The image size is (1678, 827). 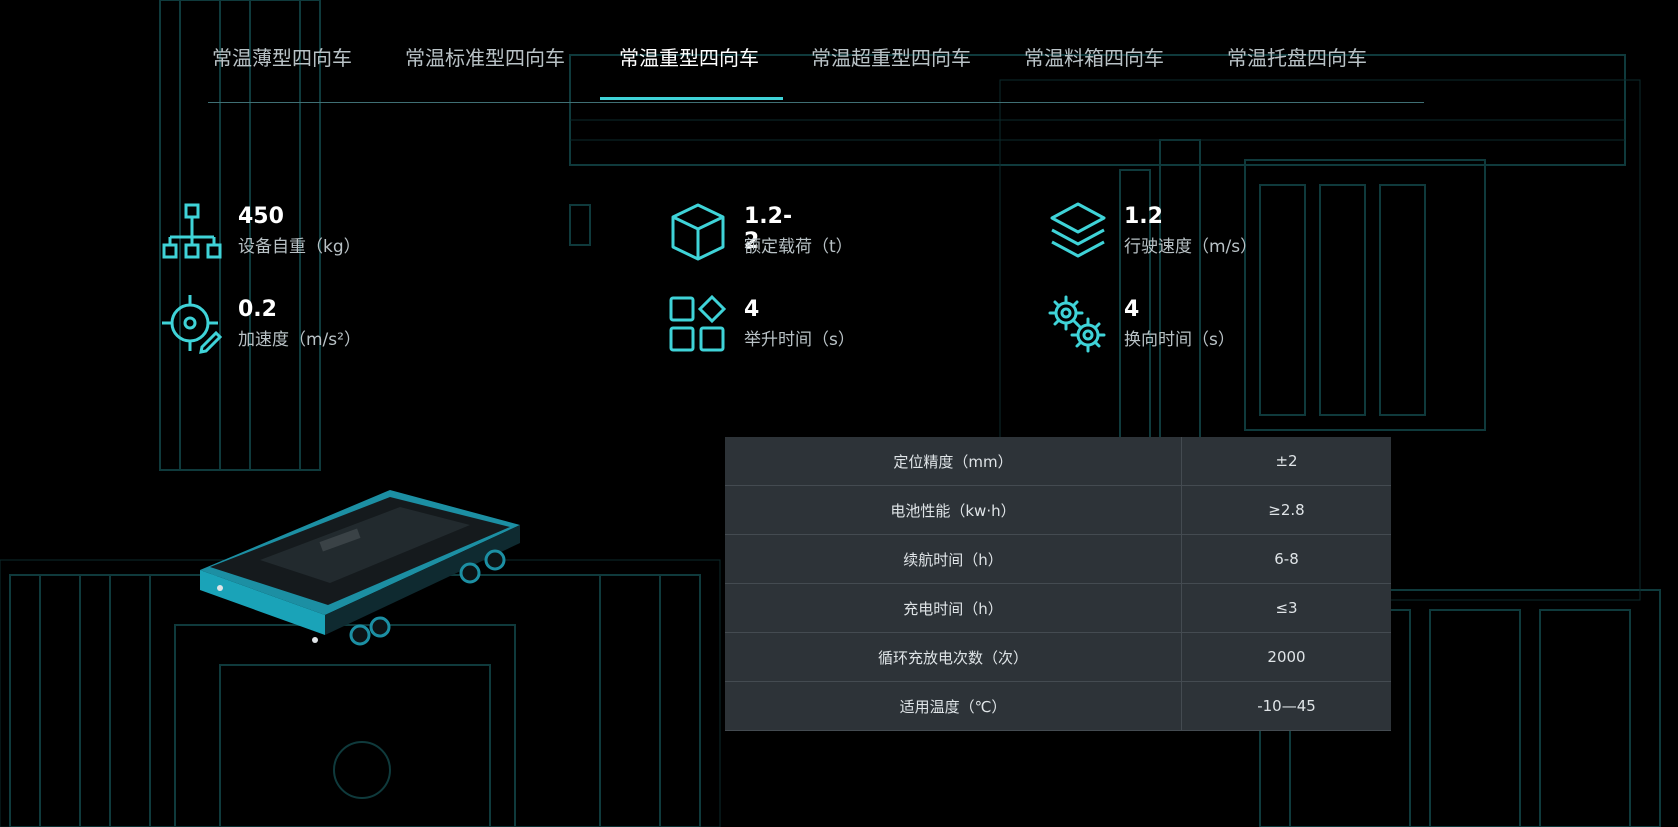 What do you see at coordinates (691, 98) in the screenshot?
I see `active-tab-indicator` at bounding box center [691, 98].